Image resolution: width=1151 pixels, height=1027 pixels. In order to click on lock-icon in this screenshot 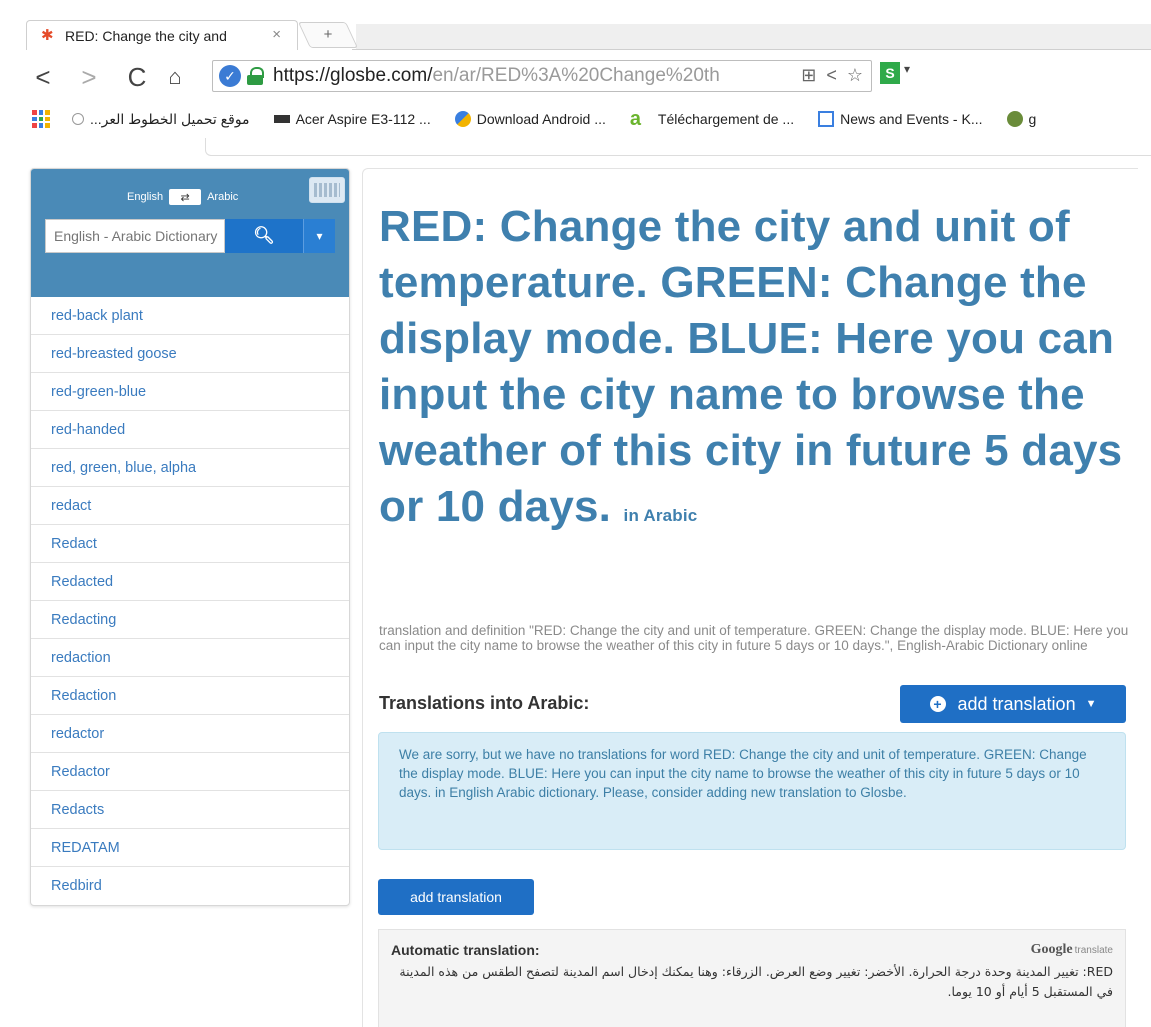, I will do `click(255, 76)`.